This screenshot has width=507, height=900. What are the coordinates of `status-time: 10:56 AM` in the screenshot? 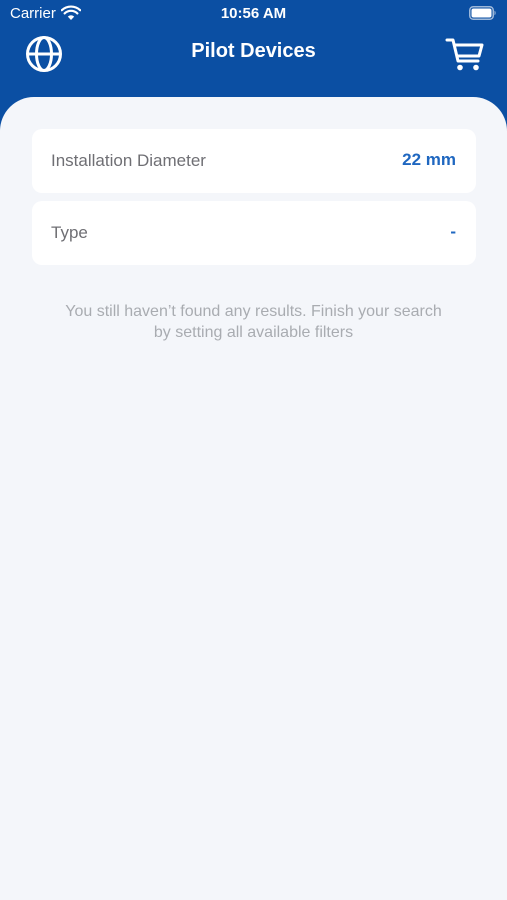 It's located at (253, 13).